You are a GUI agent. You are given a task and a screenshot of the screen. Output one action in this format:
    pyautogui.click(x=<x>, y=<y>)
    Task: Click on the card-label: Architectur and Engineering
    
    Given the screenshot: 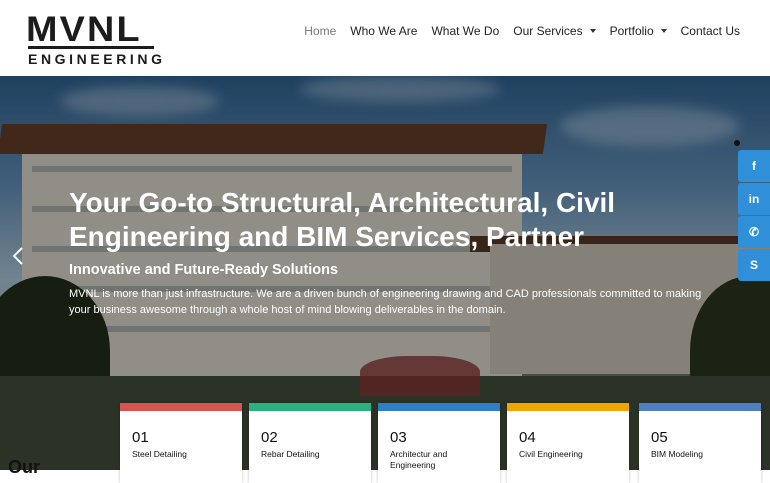 What is the action you would take?
    pyautogui.click(x=419, y=459)
    